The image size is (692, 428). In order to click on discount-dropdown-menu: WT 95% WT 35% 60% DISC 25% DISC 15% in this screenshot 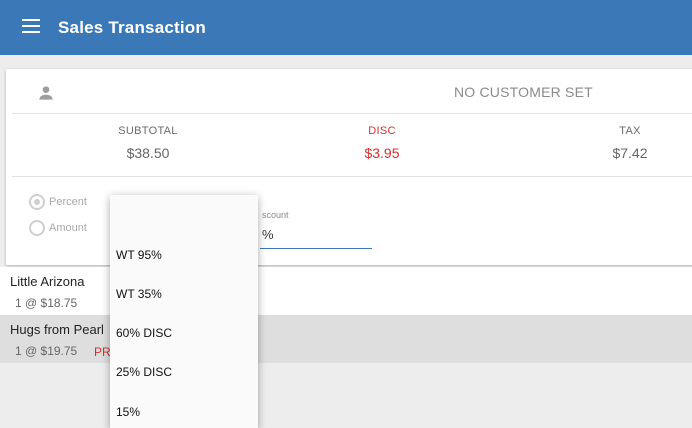, I will do `click(184, 311)`.